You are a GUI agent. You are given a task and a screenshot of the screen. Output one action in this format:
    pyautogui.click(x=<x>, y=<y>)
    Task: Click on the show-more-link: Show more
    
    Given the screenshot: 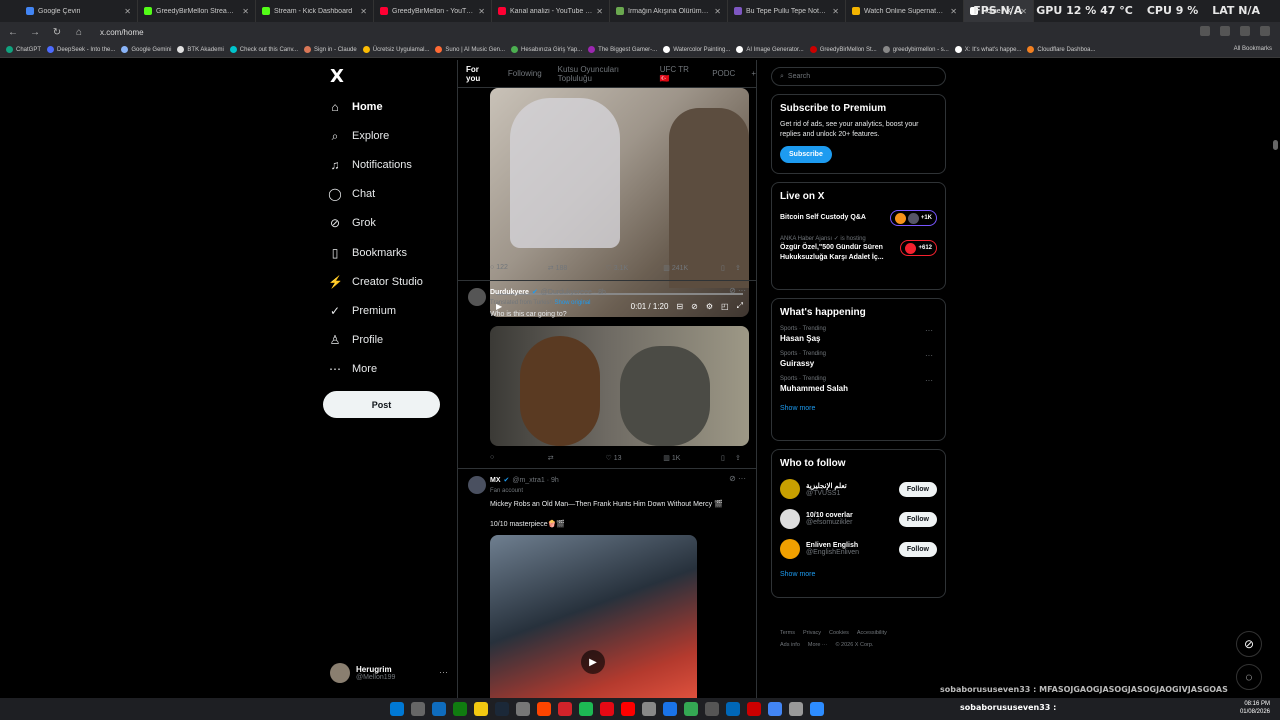 What is the action you would take?
    pyautogui.click(x=858, y=408)
    